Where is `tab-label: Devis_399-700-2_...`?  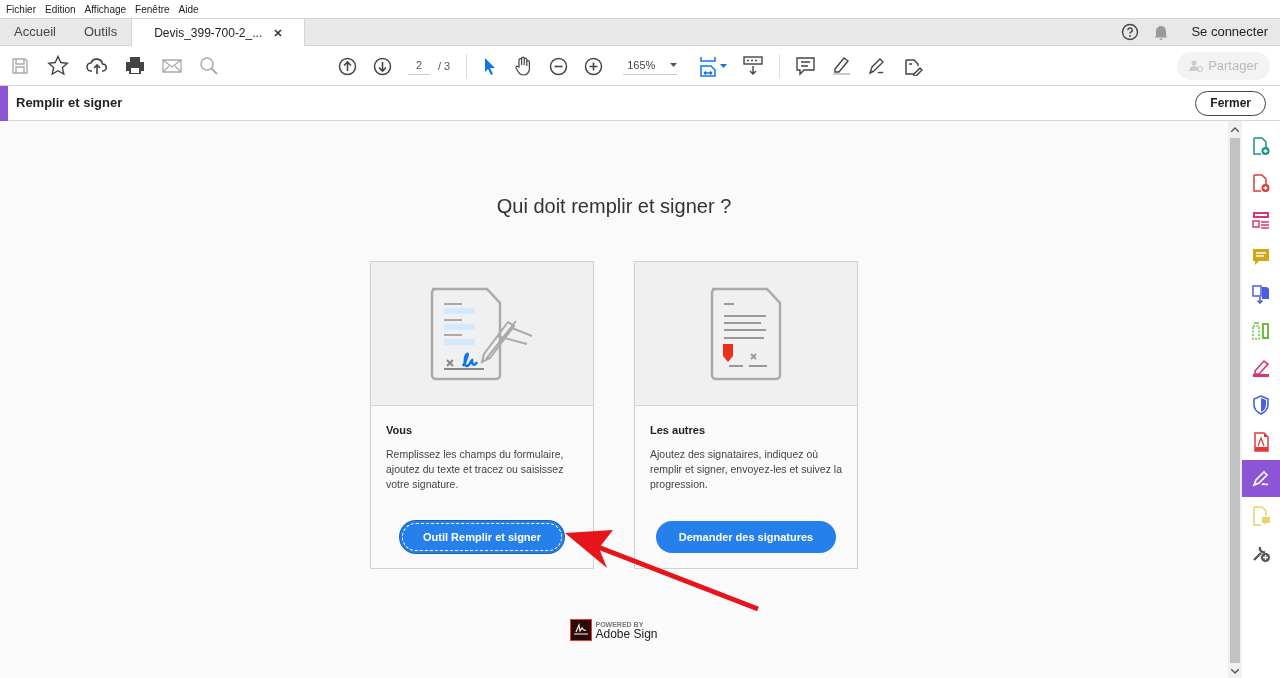
tab-label: Devis_399-700-2_... is located at coordinates (208, 33).